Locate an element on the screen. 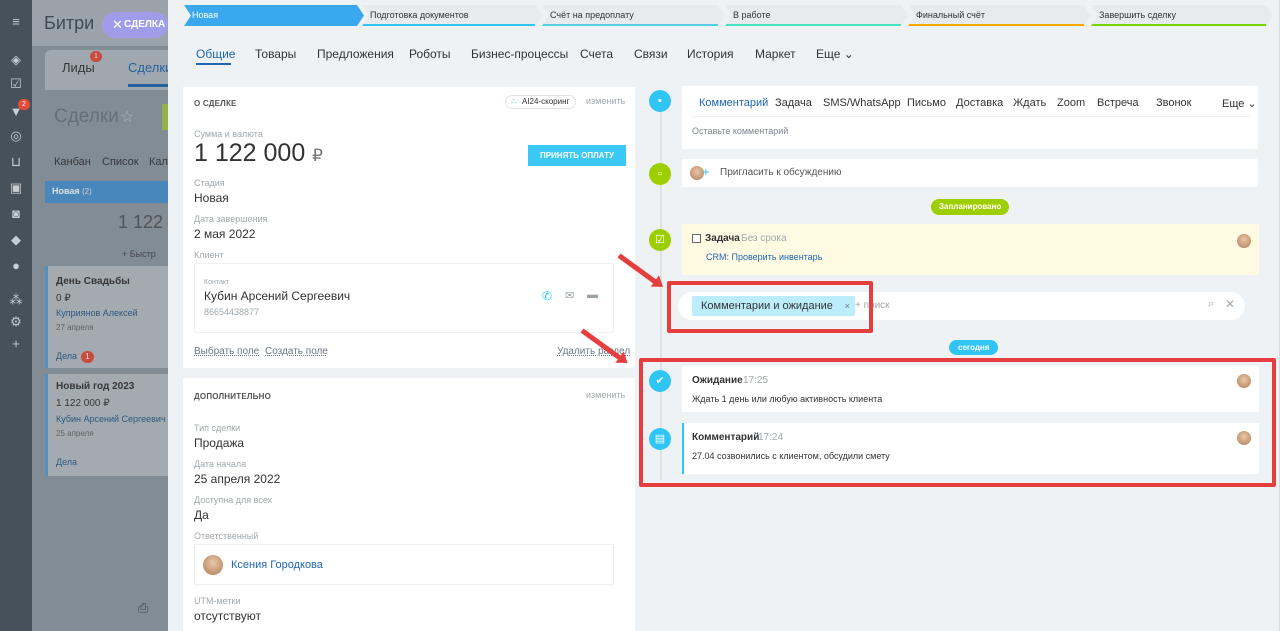  tab-history: История is located at coordinates (710, 54).